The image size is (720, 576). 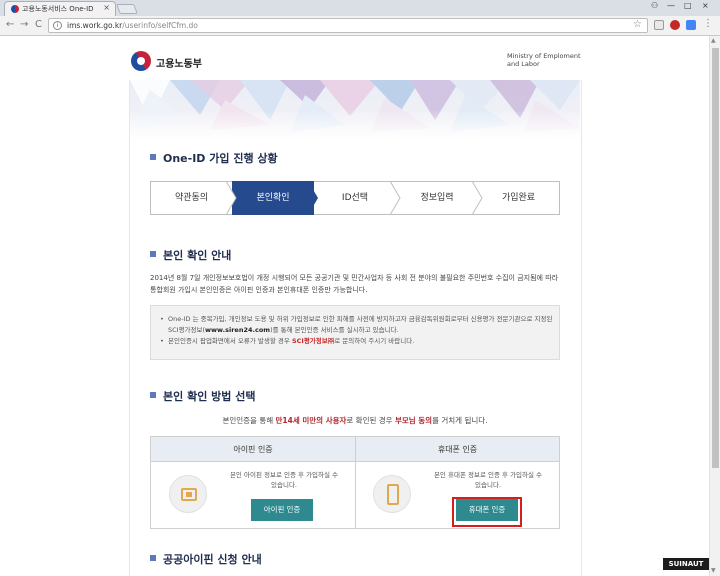 What do you see at coordinates (671, 5) in the screenshot?
I see `minimize-button: —` at bounding box center [671, 5].